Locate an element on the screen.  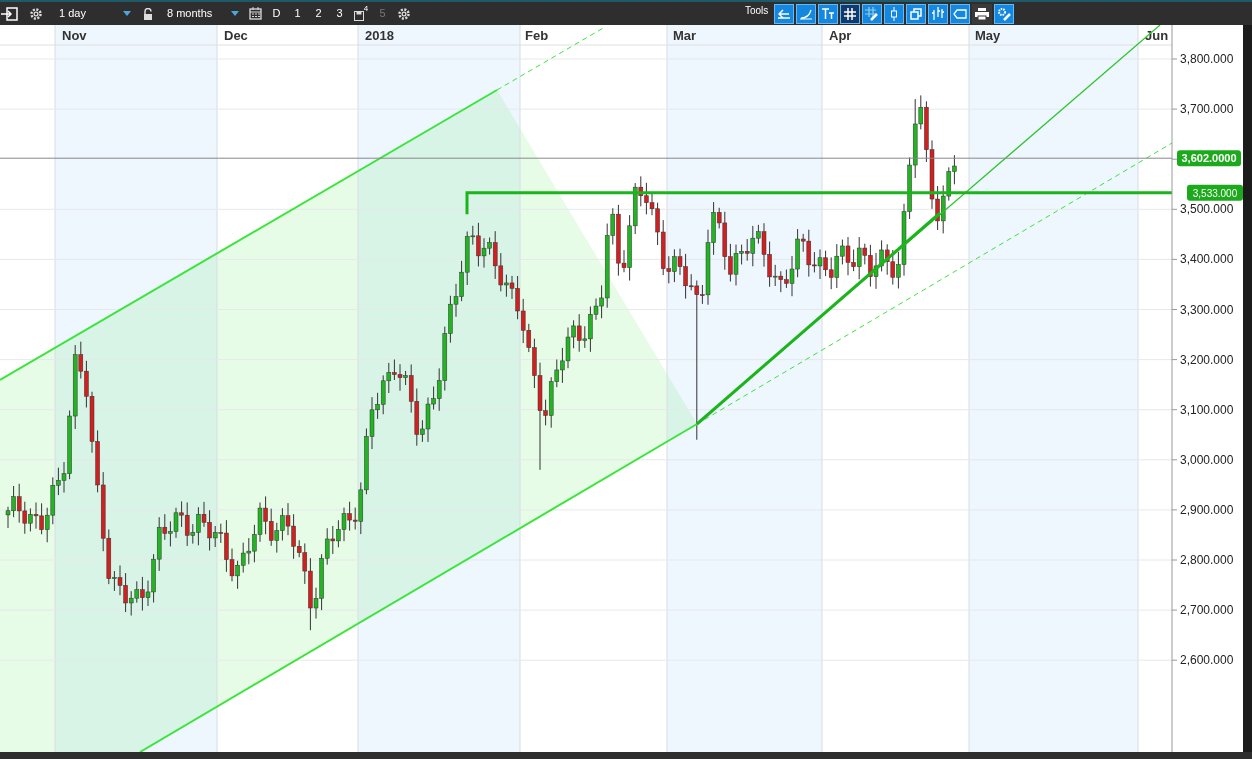
gear-pencil-icon is located at coordinates (1004, 13).